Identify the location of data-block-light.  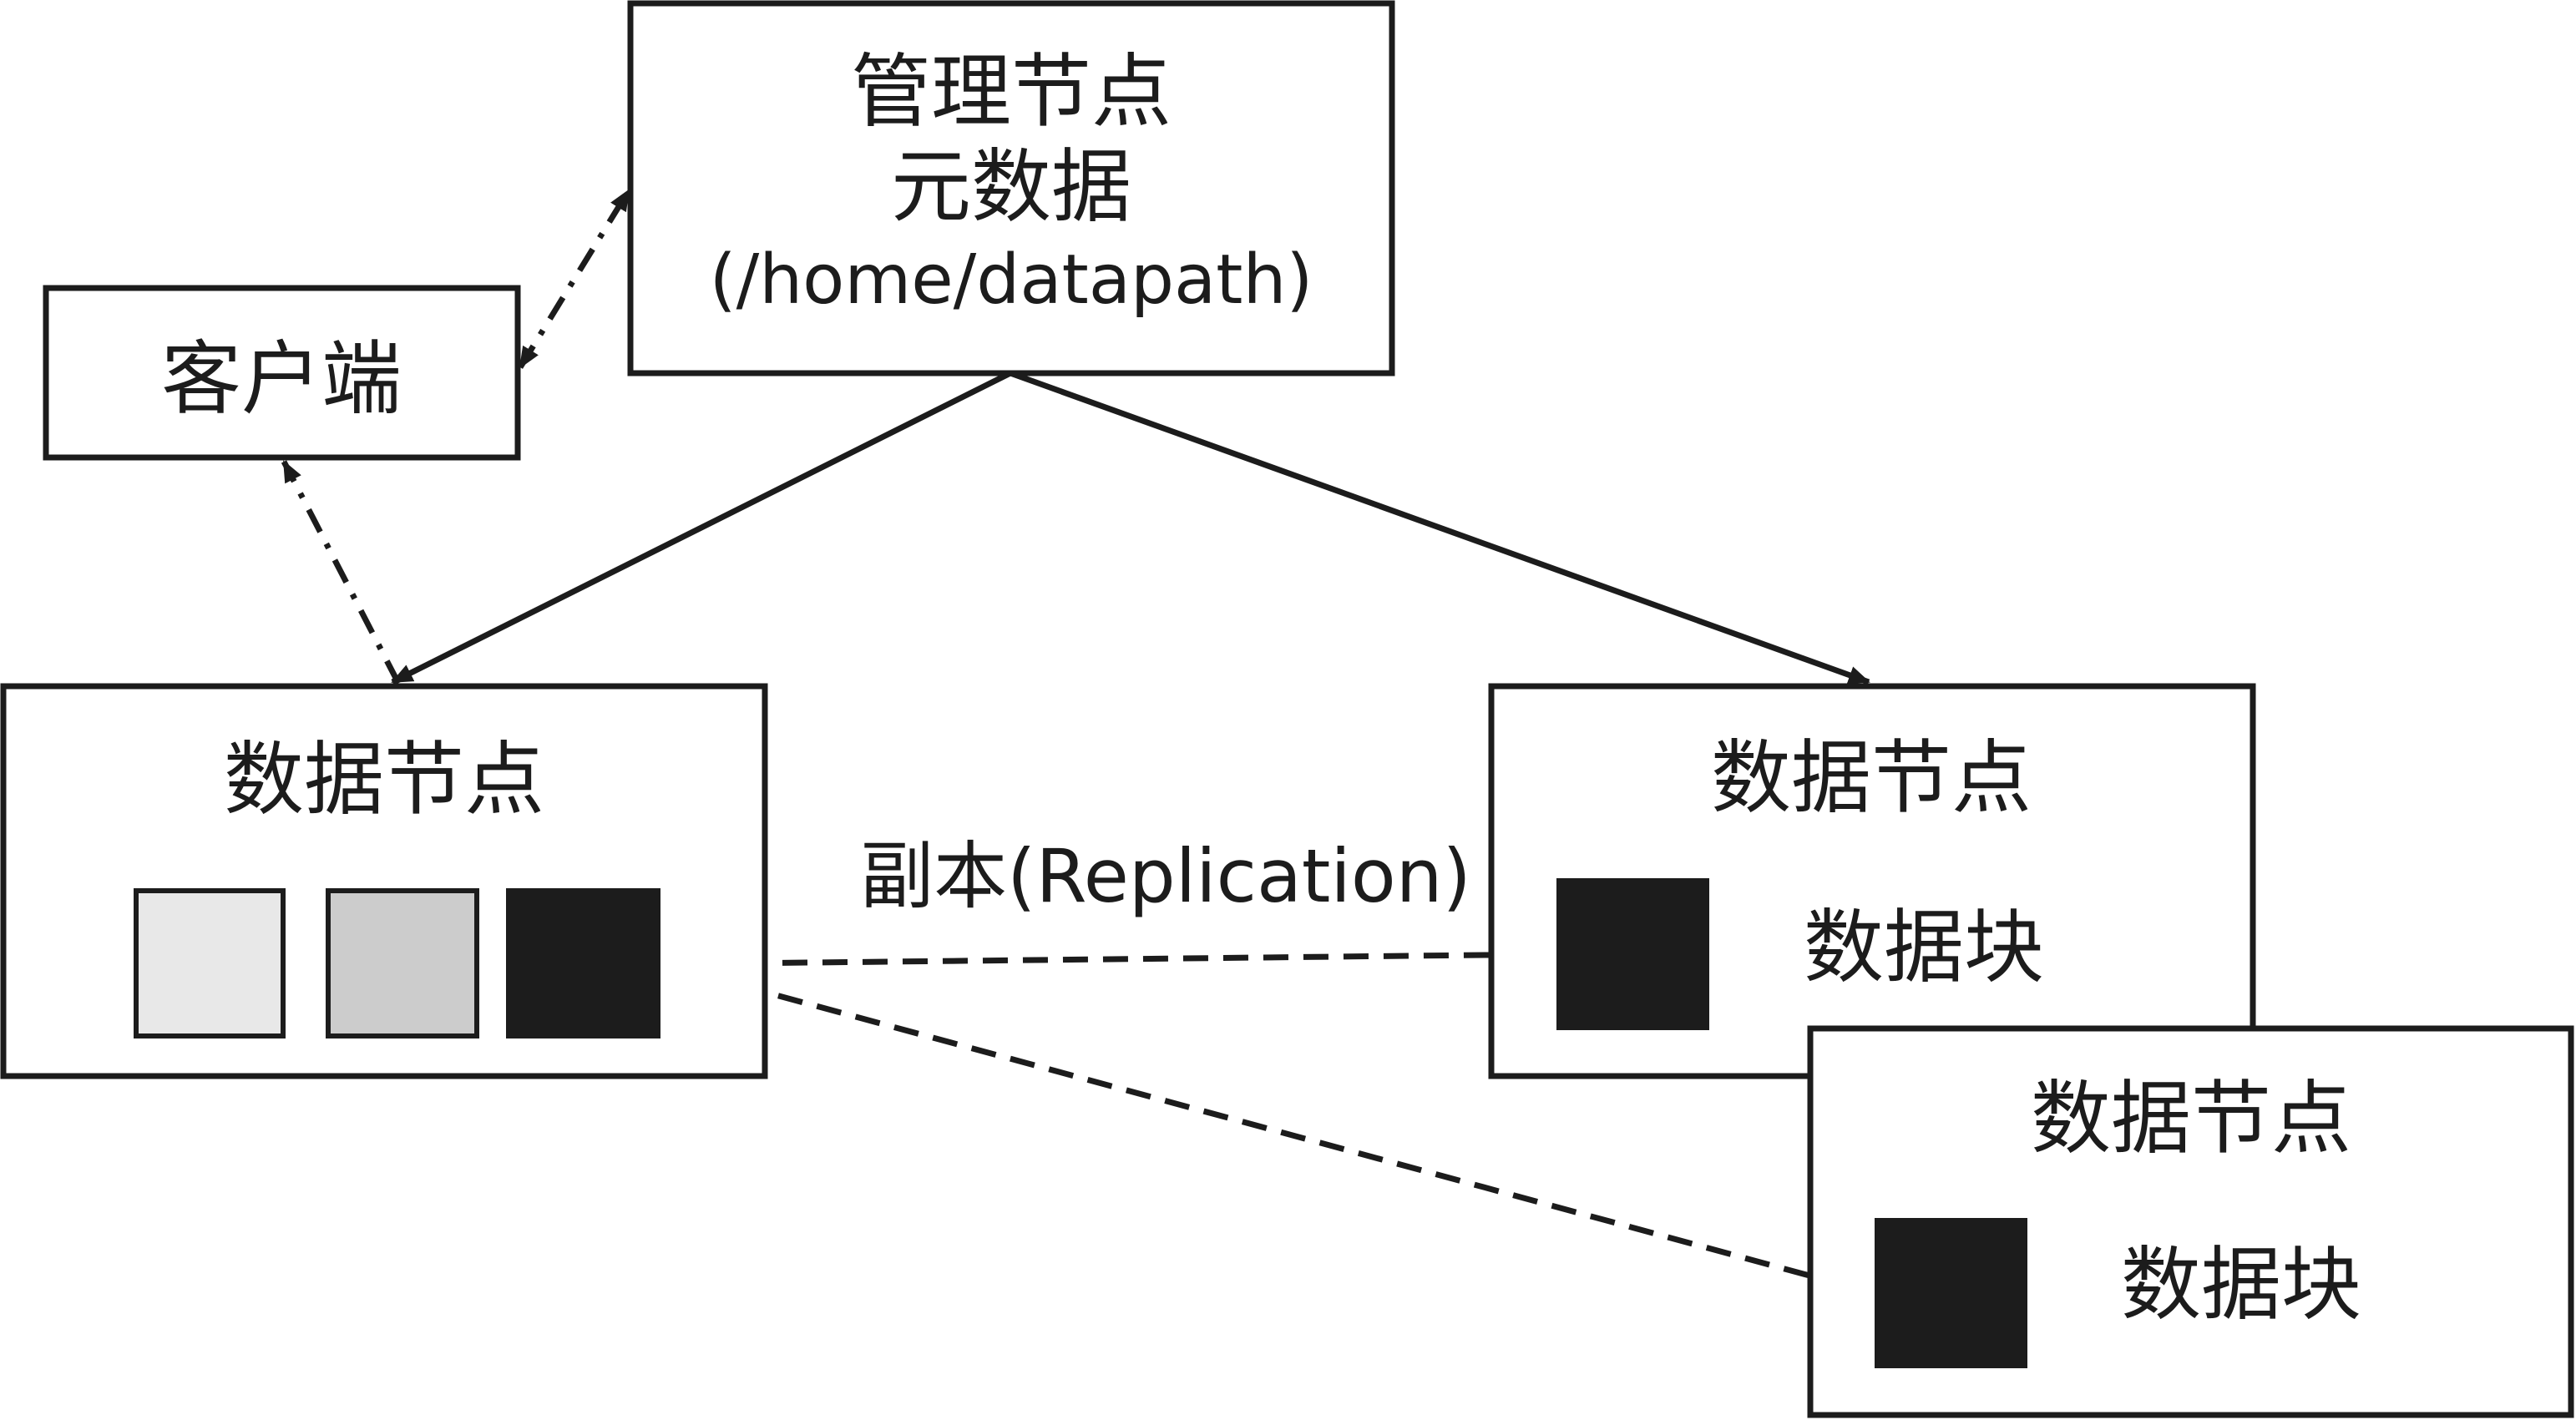
(210, 963).